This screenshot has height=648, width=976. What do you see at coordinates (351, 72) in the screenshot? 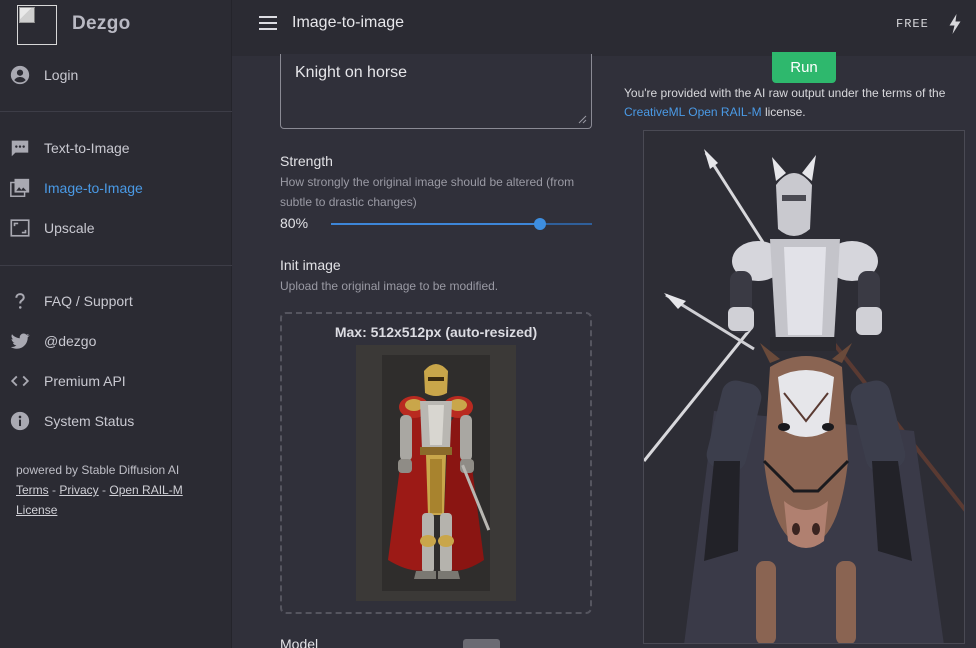
I see `prompt-value: Knight on horse` at bounding box center [351, 72].